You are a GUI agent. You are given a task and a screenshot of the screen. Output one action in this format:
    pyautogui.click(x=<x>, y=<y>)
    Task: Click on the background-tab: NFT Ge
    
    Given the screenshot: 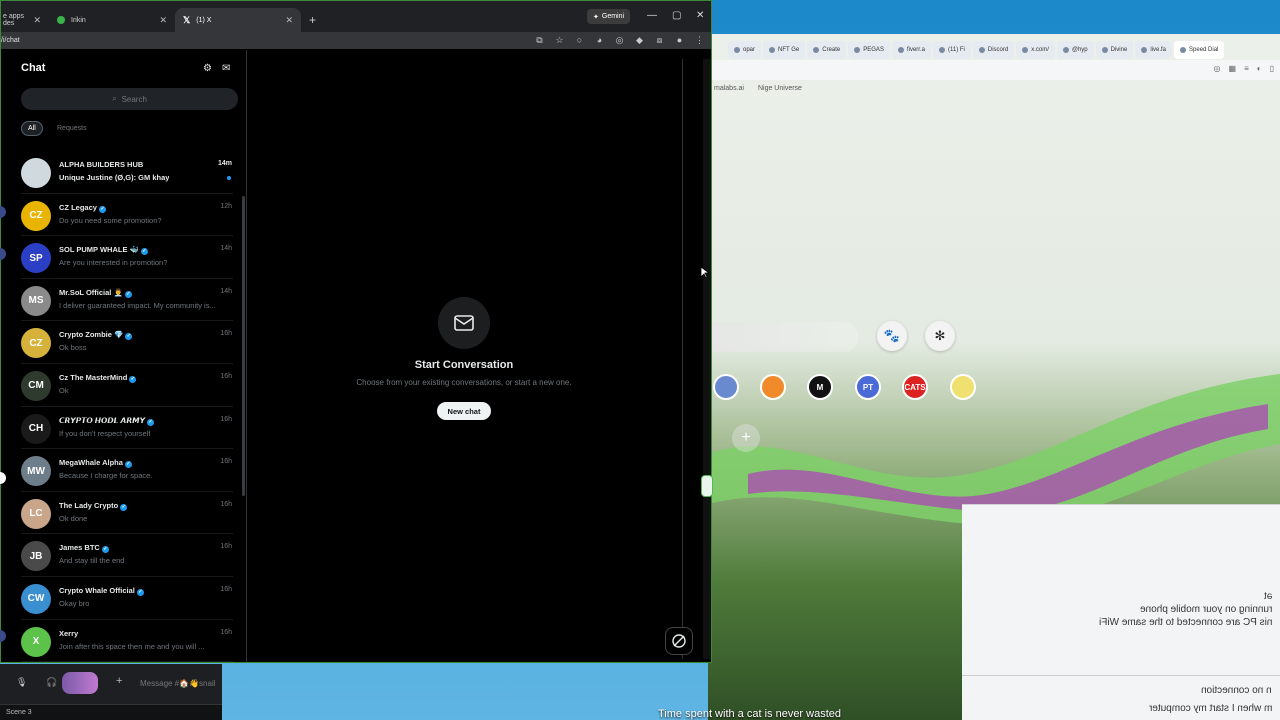 What is the action you would take?
    pyautogui.click(x=784, y=50)
    